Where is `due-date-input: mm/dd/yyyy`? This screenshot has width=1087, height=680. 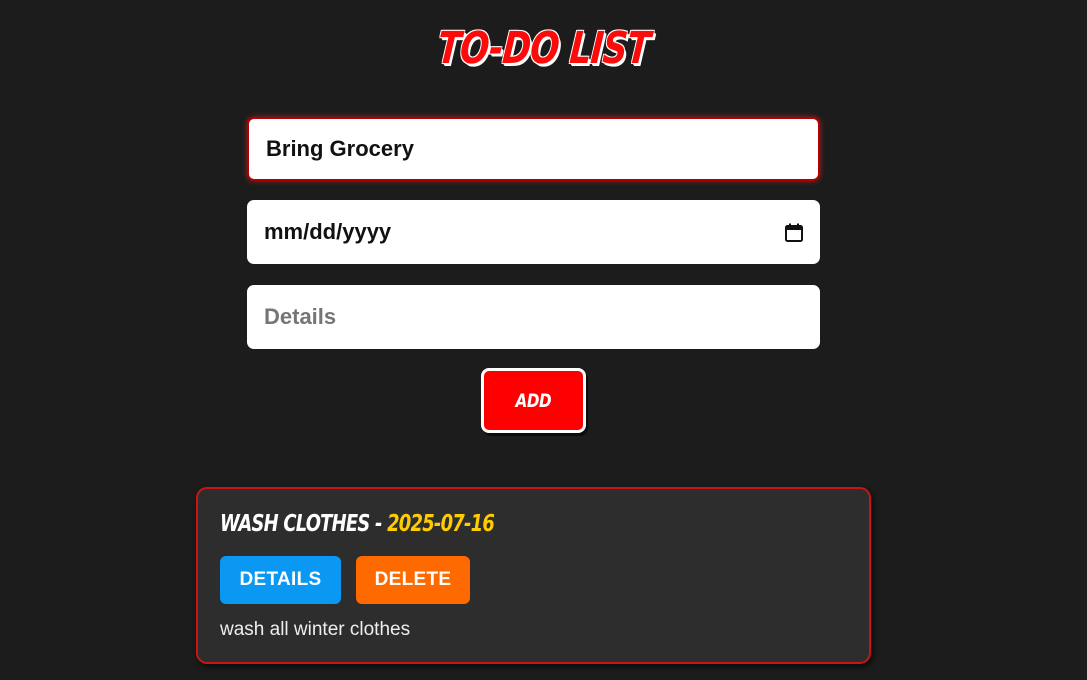 due-date-input: mm/dd/yyyy is located at coordinates (533, 232).